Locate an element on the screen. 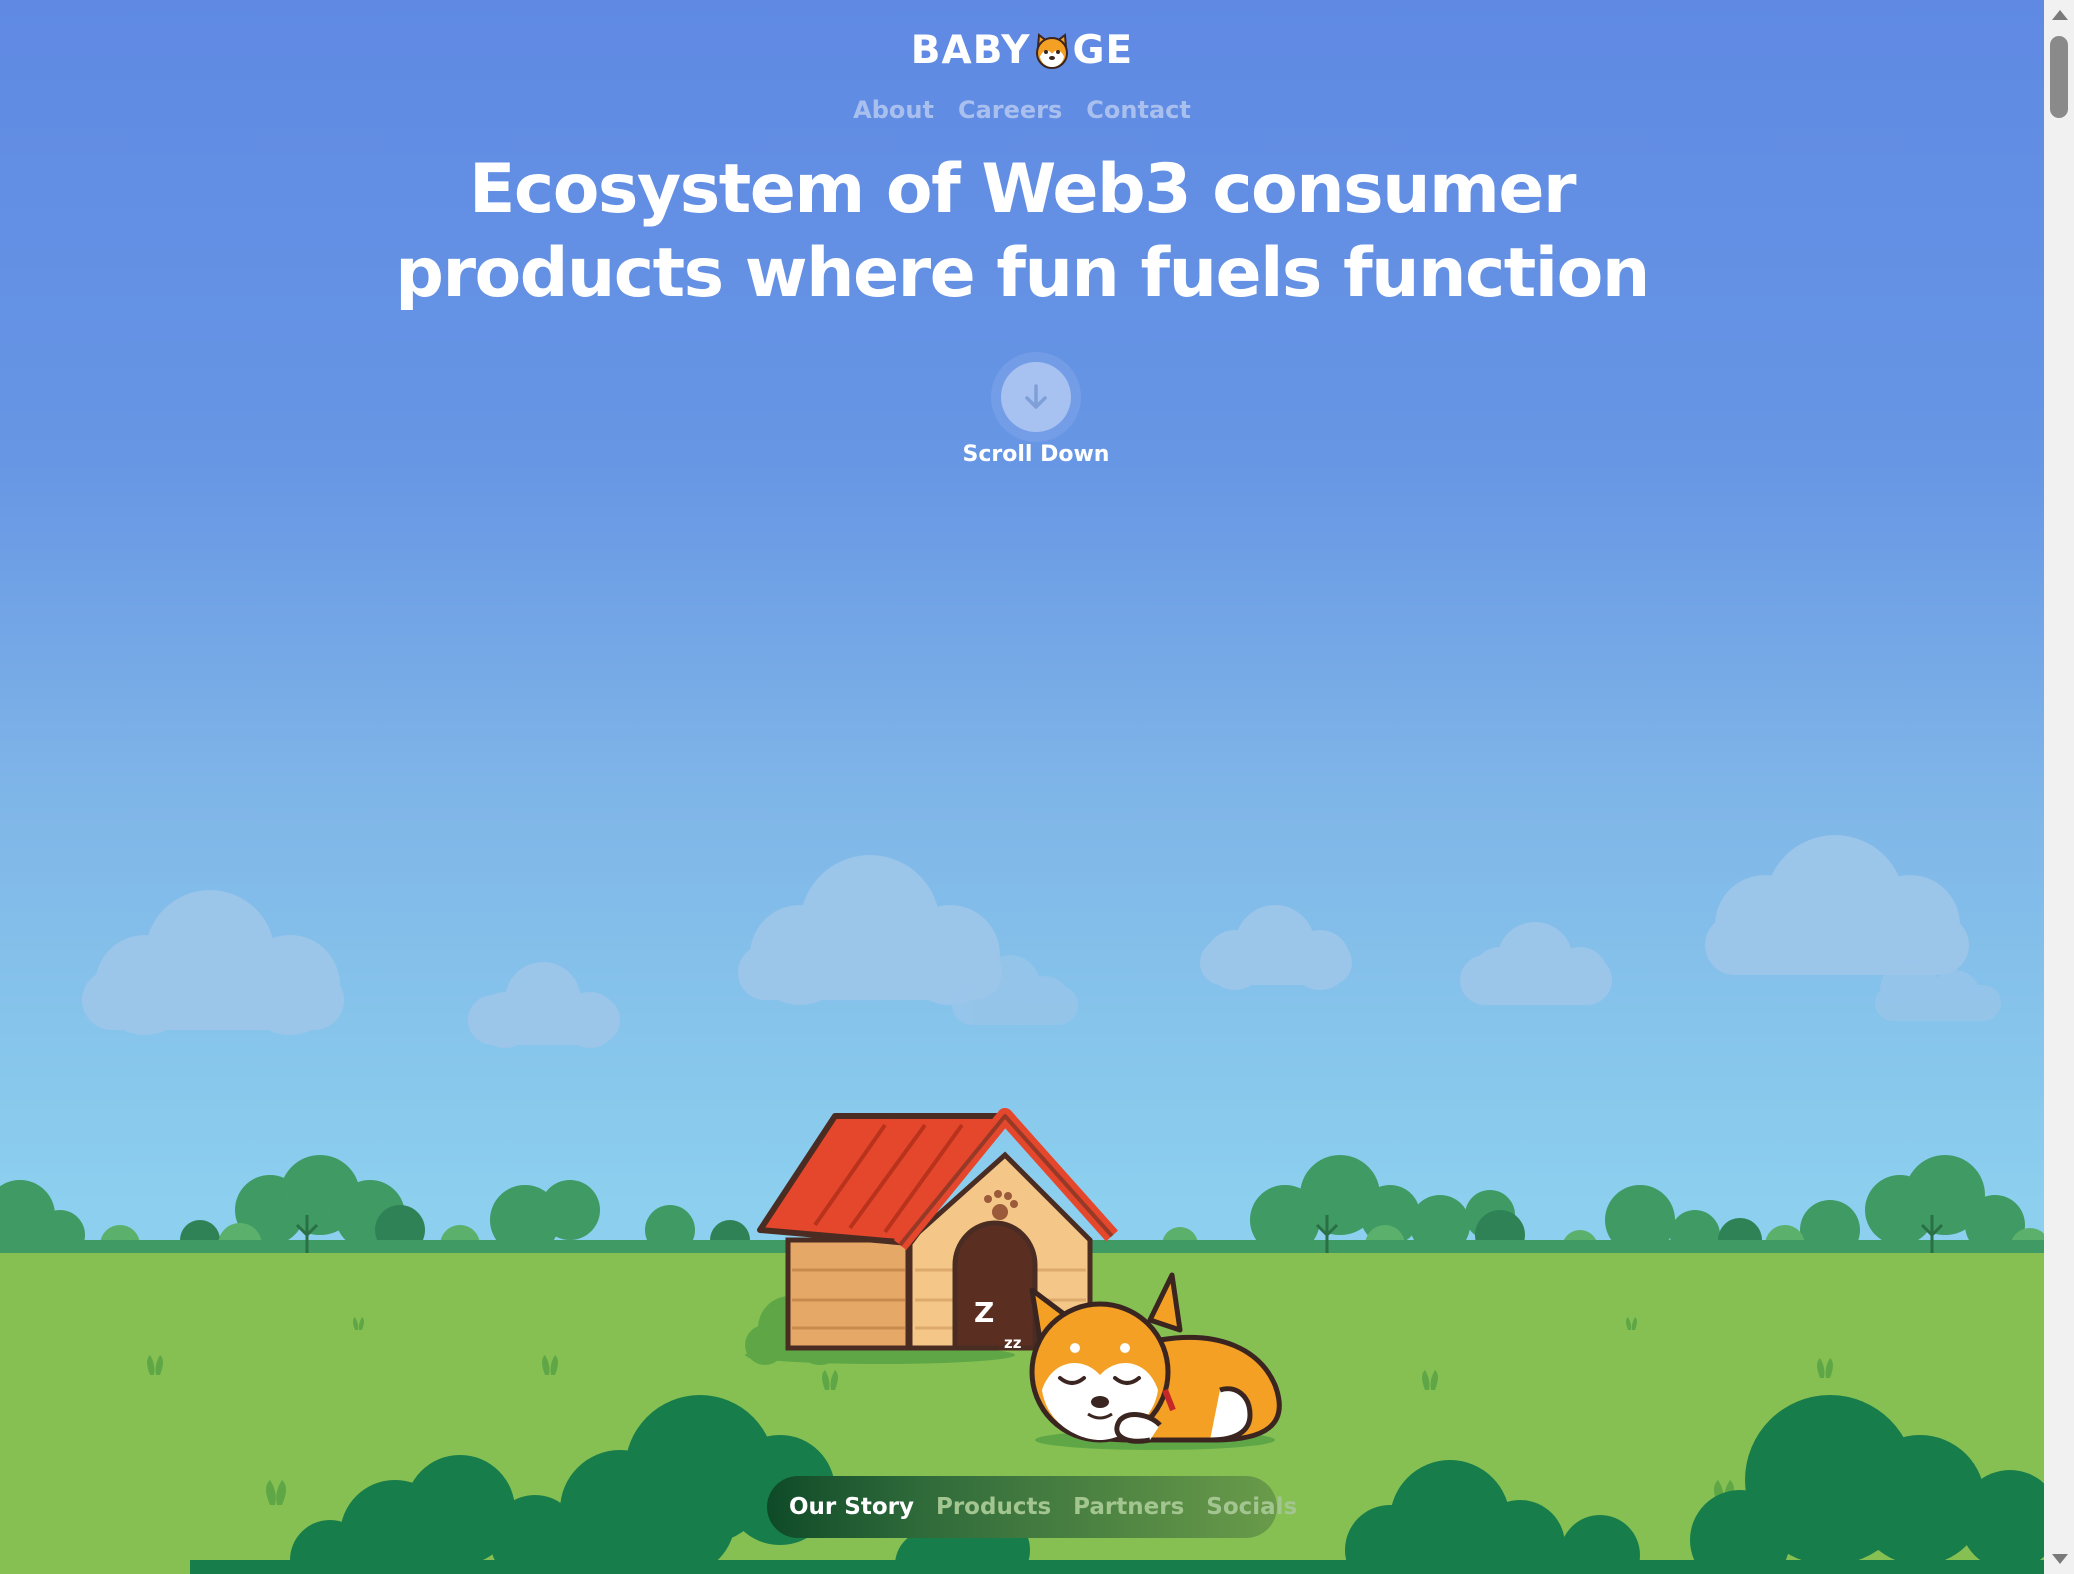 The height and width of the screenshot is (1574, 2074). hero-title-line1: Ecosystem of Web3 consumer is located at coordinates (1022, 189).